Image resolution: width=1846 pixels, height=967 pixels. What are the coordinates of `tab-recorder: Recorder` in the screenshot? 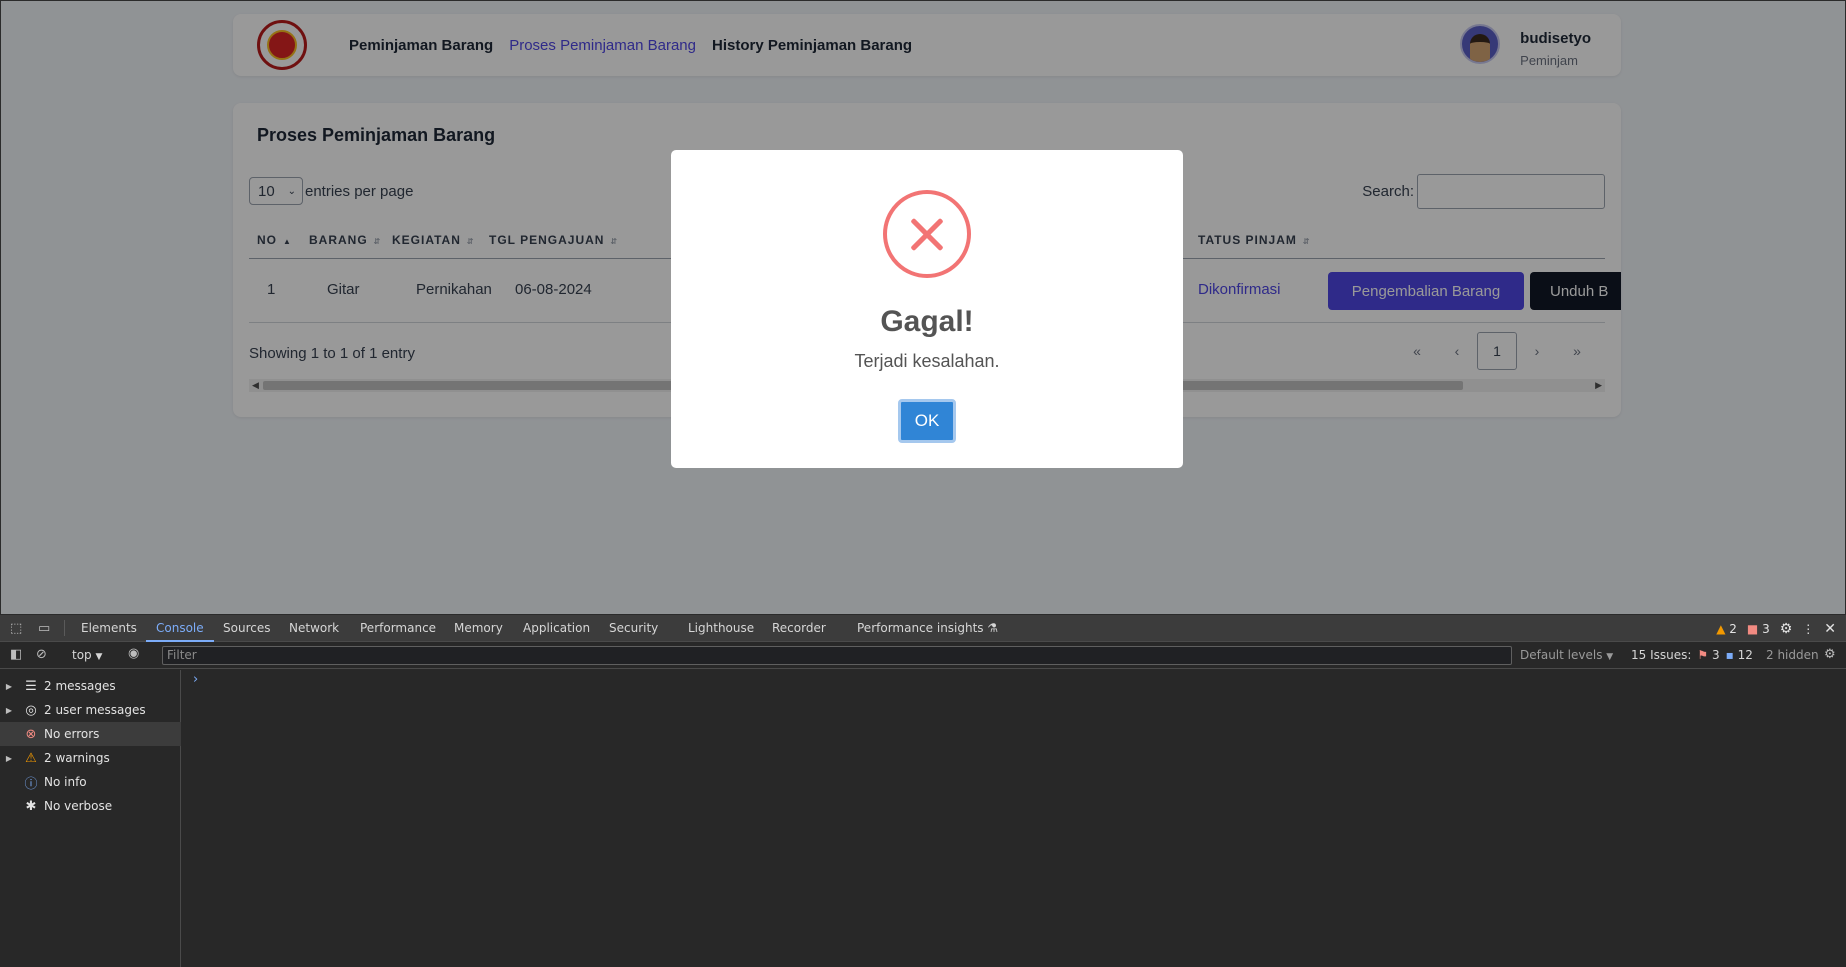 It's located at (799, 628).